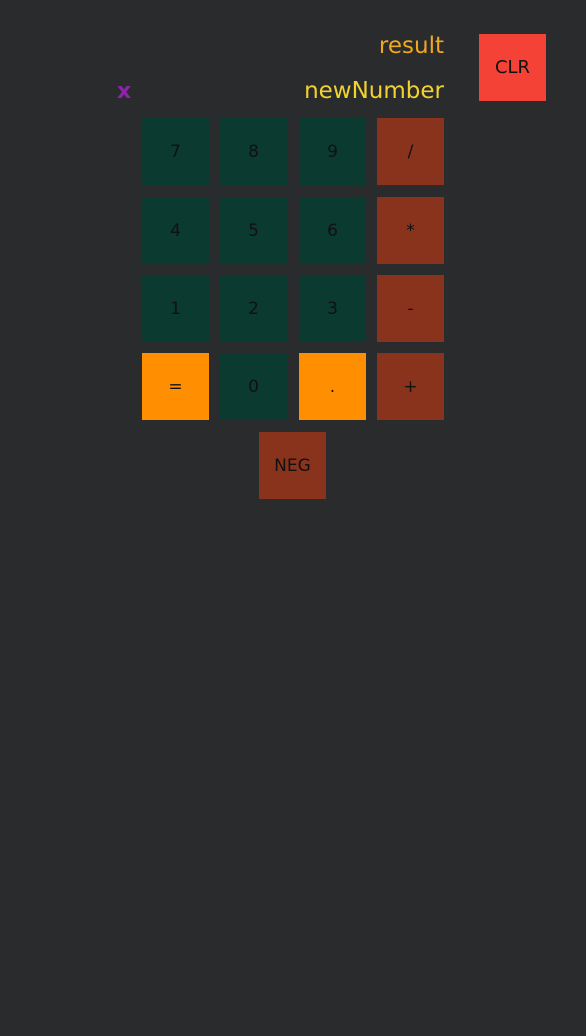 This screenshot has width=586, height=1036. What do you see at coordinates (253, 151) in the screenshot?
I see `digit-8-button: 8` at bounding box center [253, 151].